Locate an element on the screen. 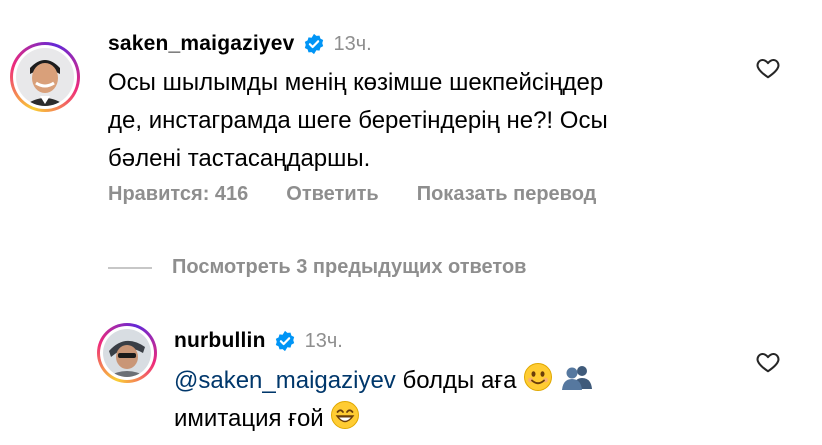 The image size is (822, 445). reply-text-line: @saken_maigaziyev болды аға is located at coordinates (384, 381).